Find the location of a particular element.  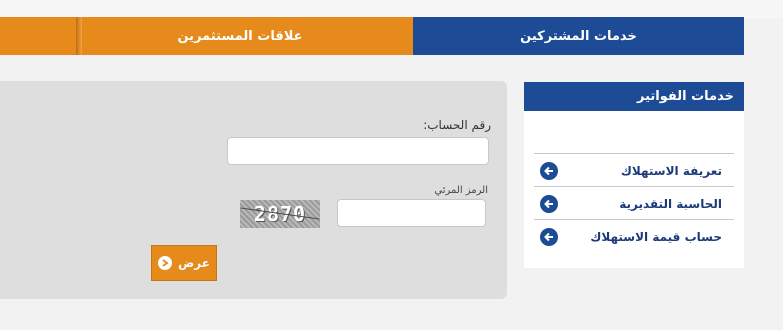

top-strip is located at coordinates (391, 9).